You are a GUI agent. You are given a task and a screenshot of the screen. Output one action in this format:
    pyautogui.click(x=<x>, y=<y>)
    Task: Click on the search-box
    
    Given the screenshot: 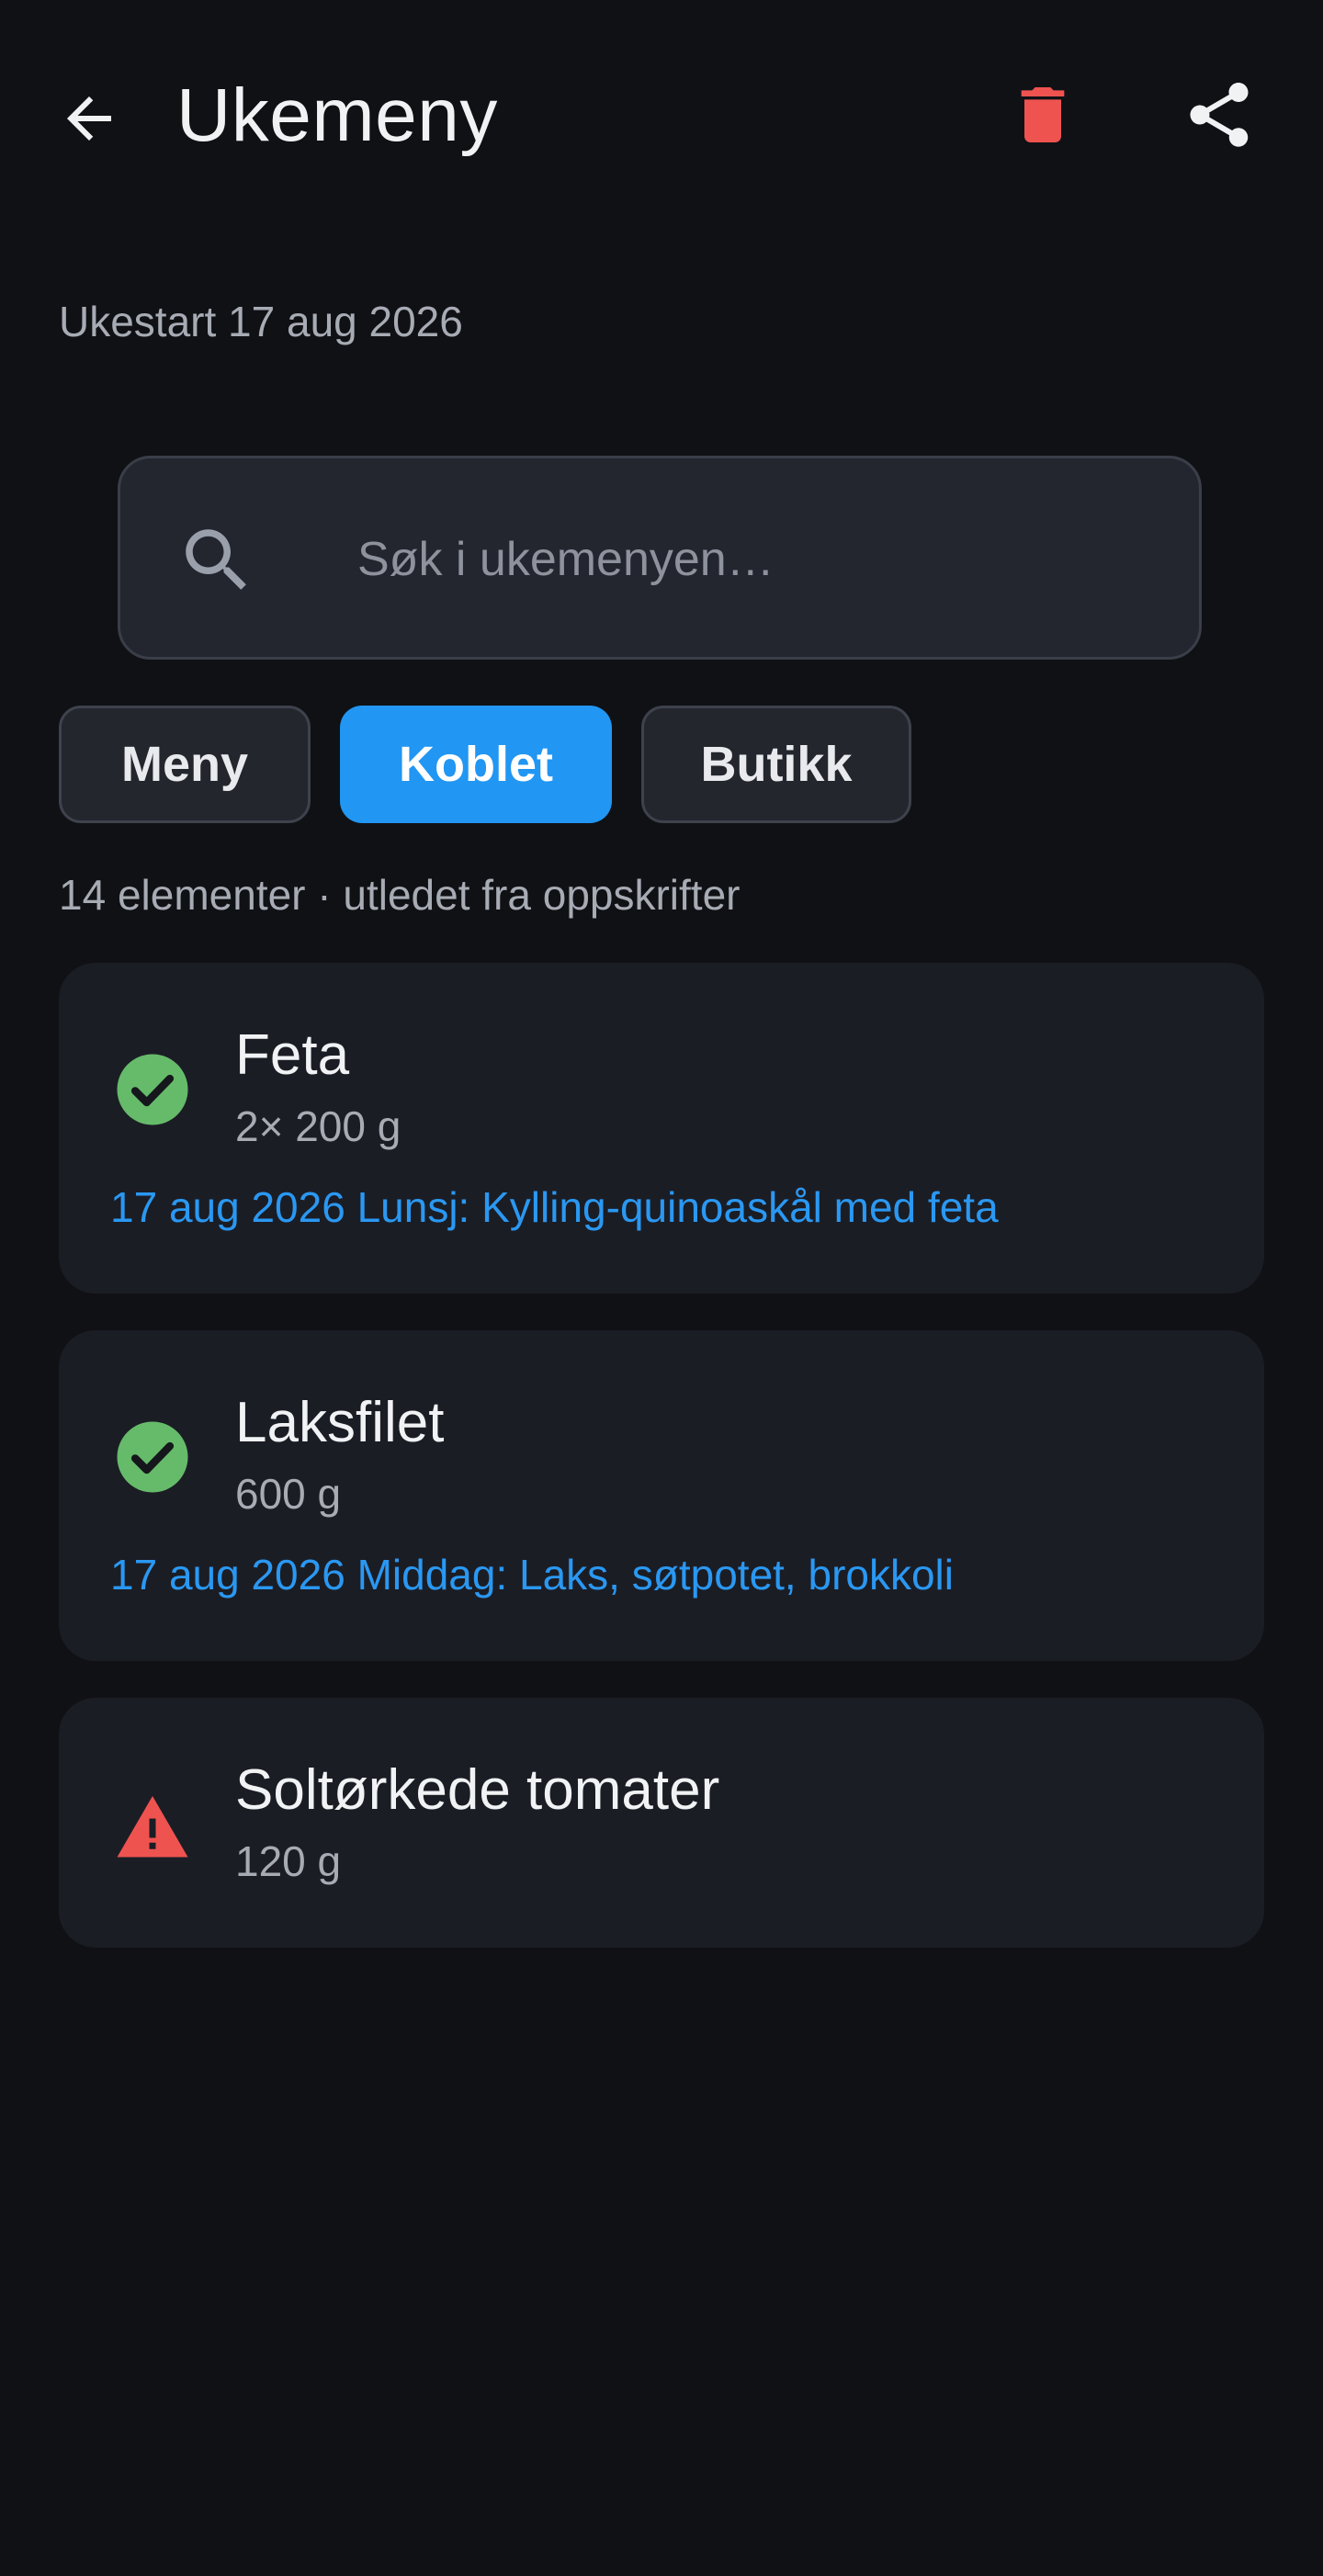 What is the action you would take?
    pyautogui.click(x=660, y=558)
    